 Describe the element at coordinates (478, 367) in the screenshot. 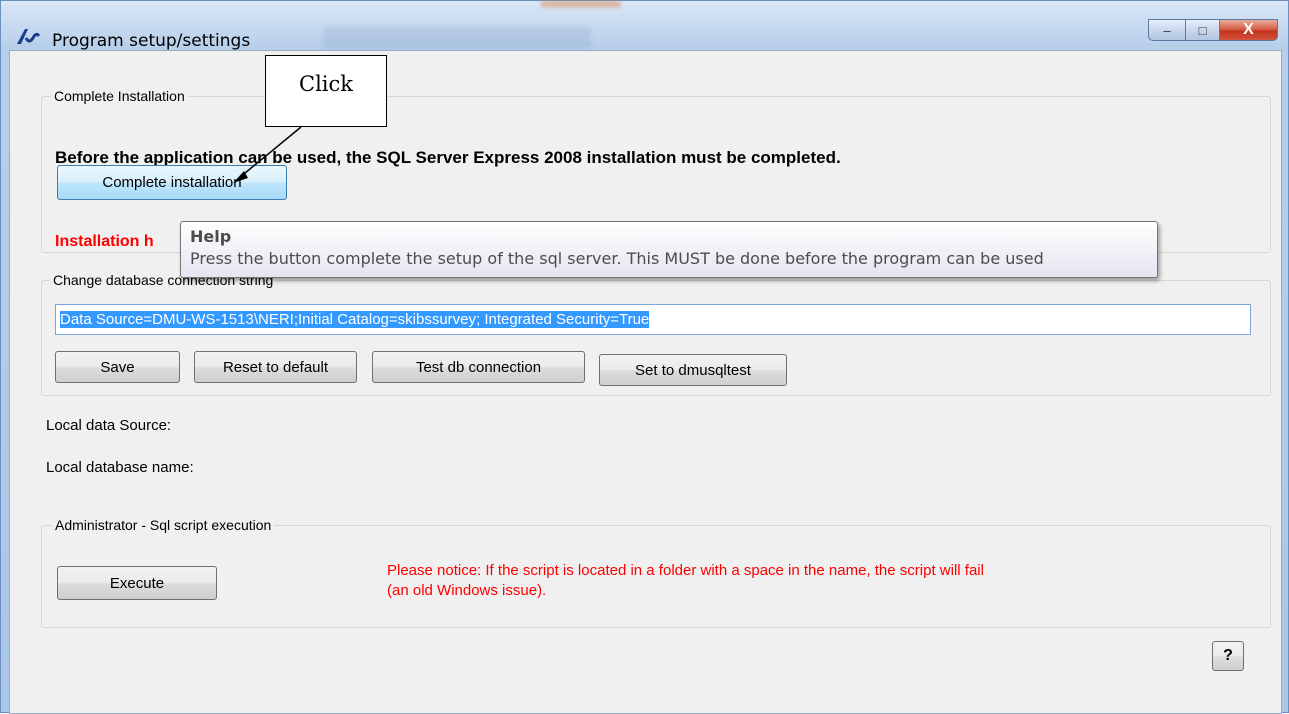

I see `test-db-connection-button: Test db connection` at that location.